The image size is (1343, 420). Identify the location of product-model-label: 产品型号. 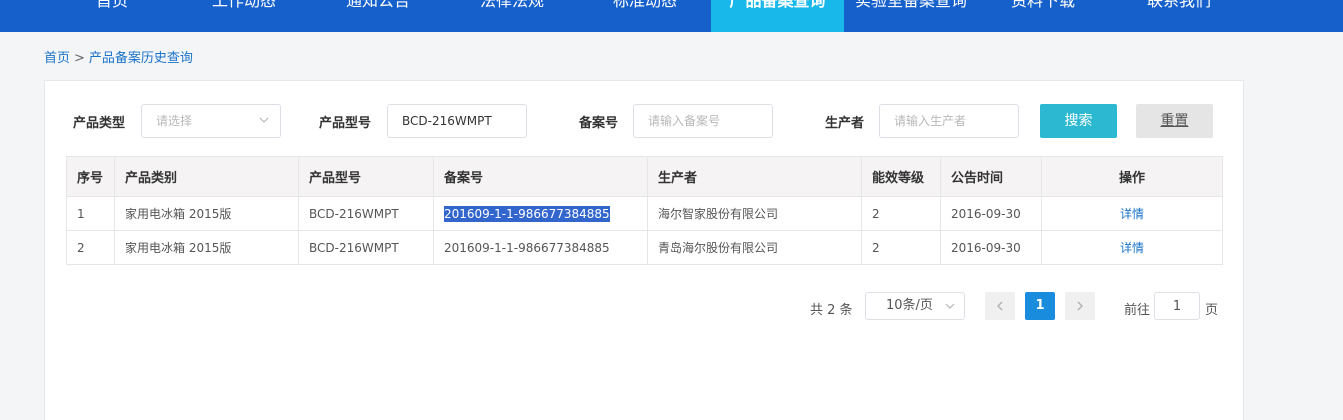
(345, 123).